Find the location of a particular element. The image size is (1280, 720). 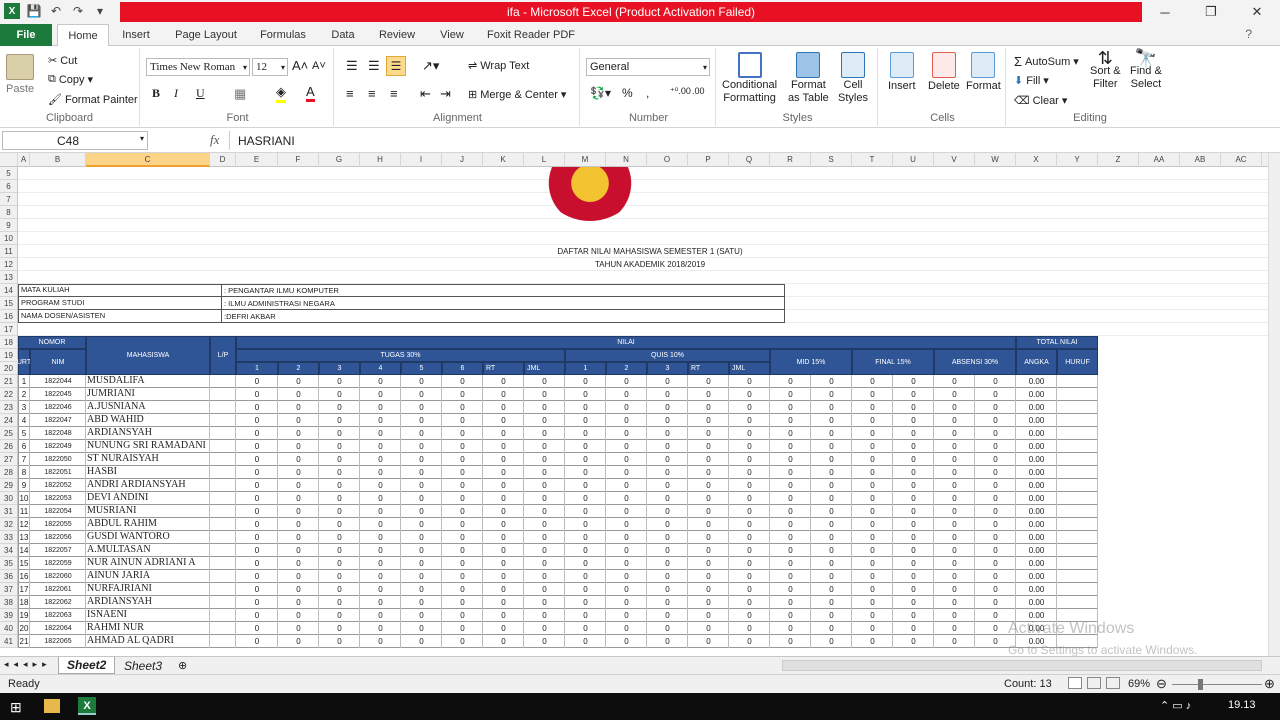

borders-icon: ▦ is located at coordinates (240, 94).